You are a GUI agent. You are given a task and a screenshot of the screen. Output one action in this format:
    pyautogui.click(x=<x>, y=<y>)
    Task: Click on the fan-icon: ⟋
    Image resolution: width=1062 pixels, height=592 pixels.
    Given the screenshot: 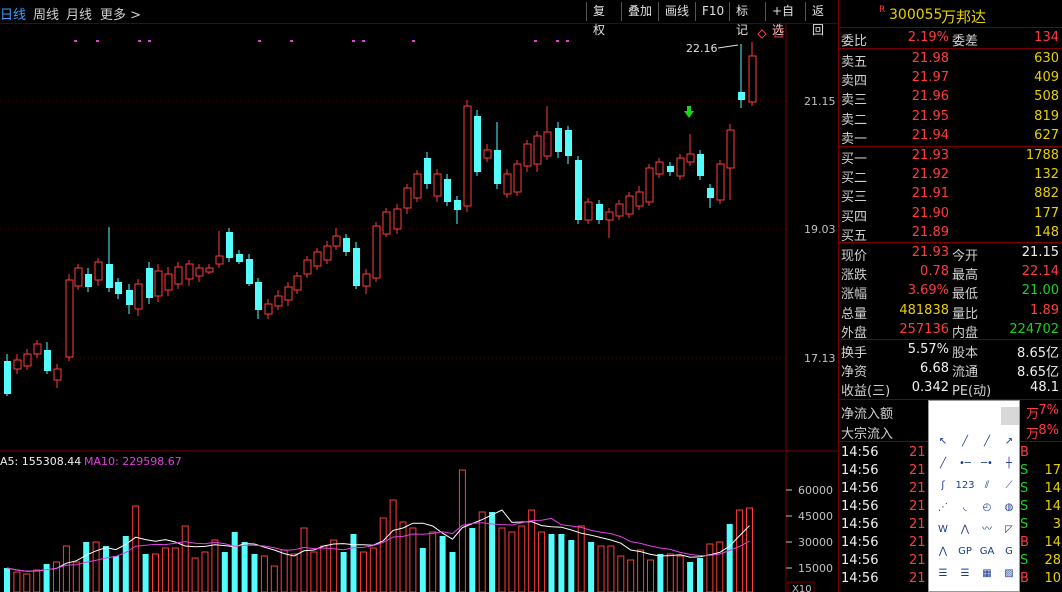 What is the action you would take?
    pyautogui.click(x=1009, y=486)
    